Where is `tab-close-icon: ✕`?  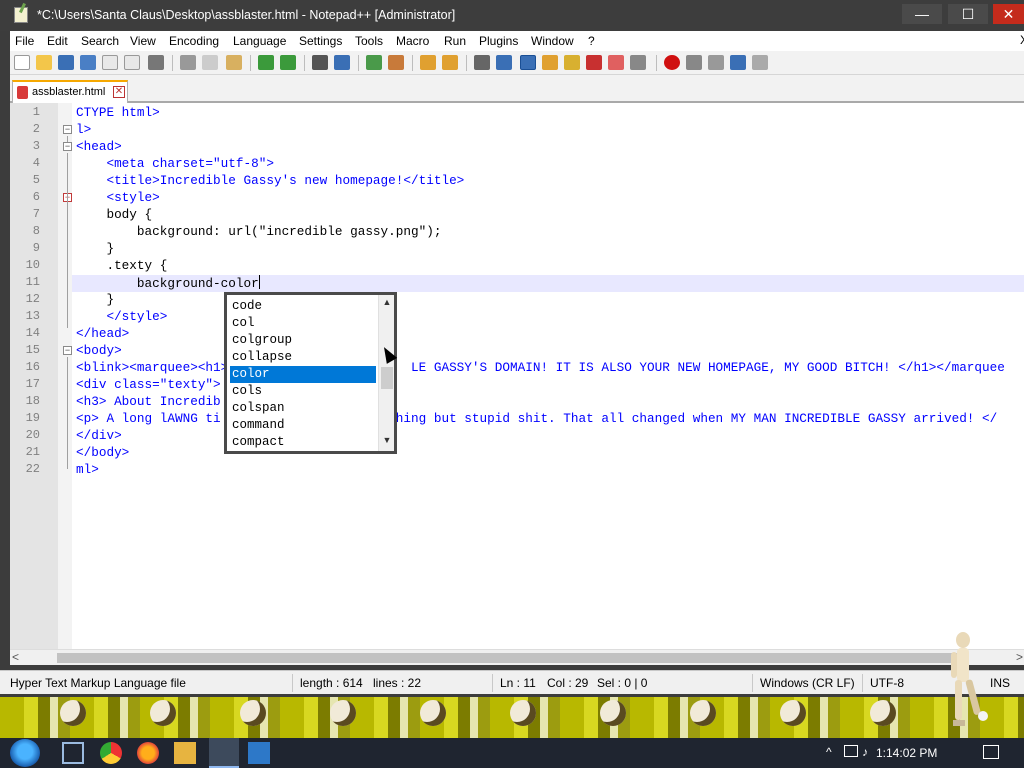 tab-close-icon: ✕ is located at coordinates (119, 92).